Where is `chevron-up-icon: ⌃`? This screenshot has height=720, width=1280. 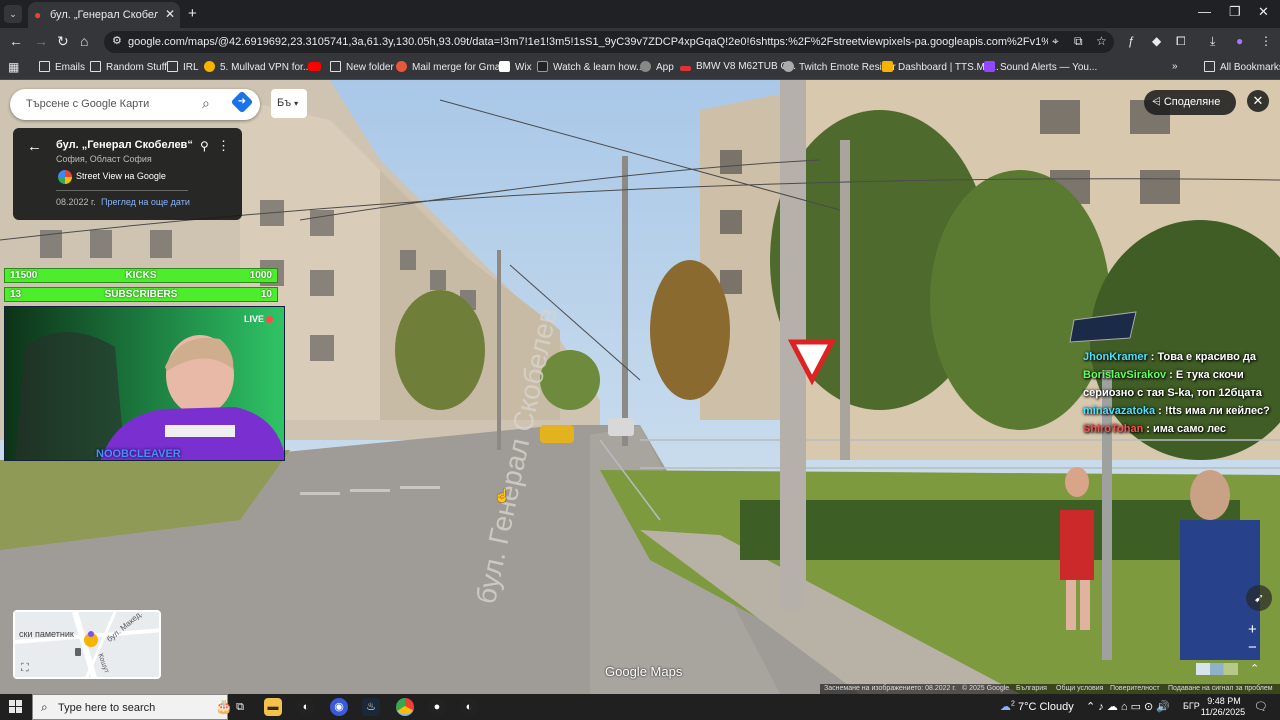
chevron-up-icon: ⌃ is located at coordinates (1254, 668).